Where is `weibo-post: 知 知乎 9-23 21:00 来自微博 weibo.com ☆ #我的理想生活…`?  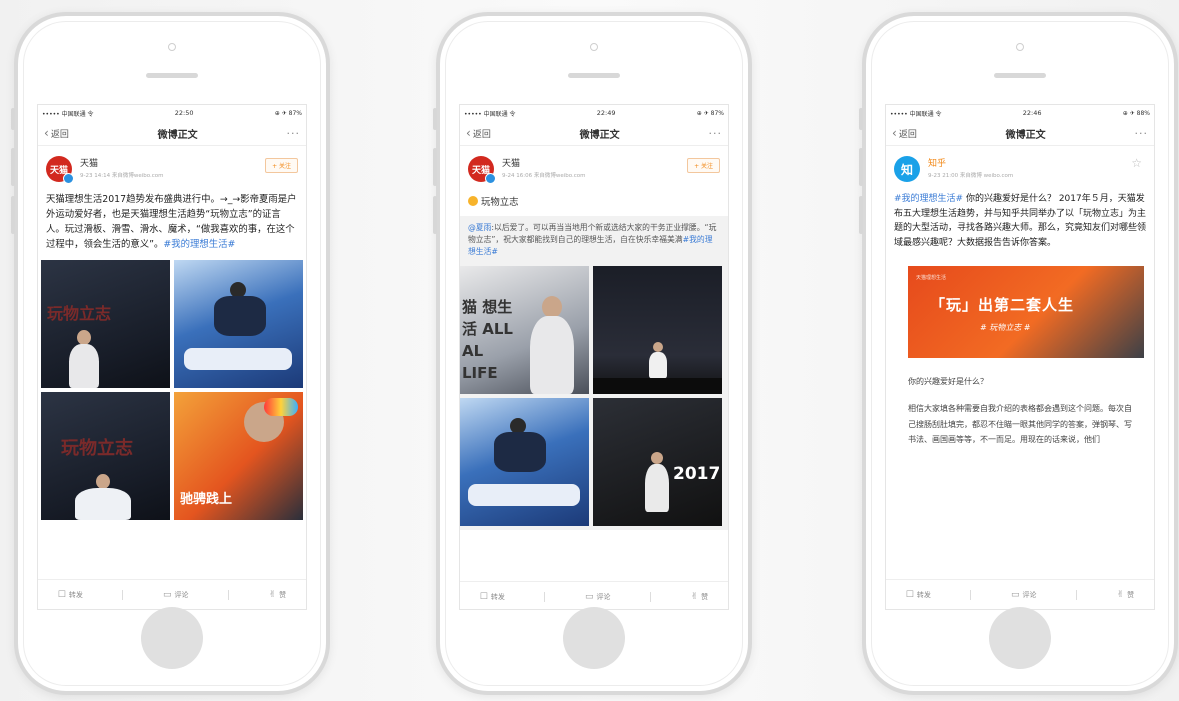
weibo-post: 知 知乎 9-23 21:00 来自微博 weibo.com ☆ #我的理想生活… is located at coordinates (1020, 198).